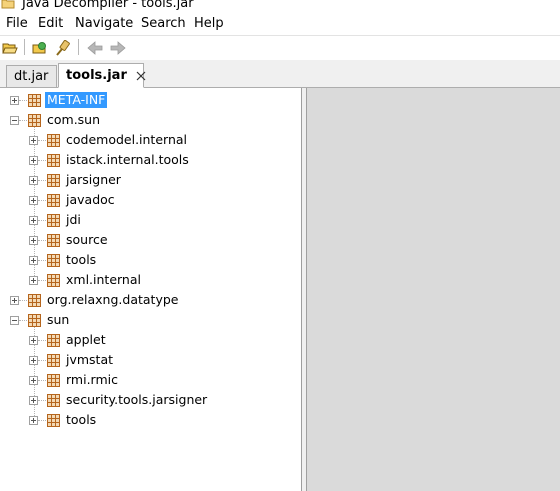  Describe the element at coordinates (280, 74) in the screenshot. I see `tab-strip: dt.jar tools.jar` at that location.